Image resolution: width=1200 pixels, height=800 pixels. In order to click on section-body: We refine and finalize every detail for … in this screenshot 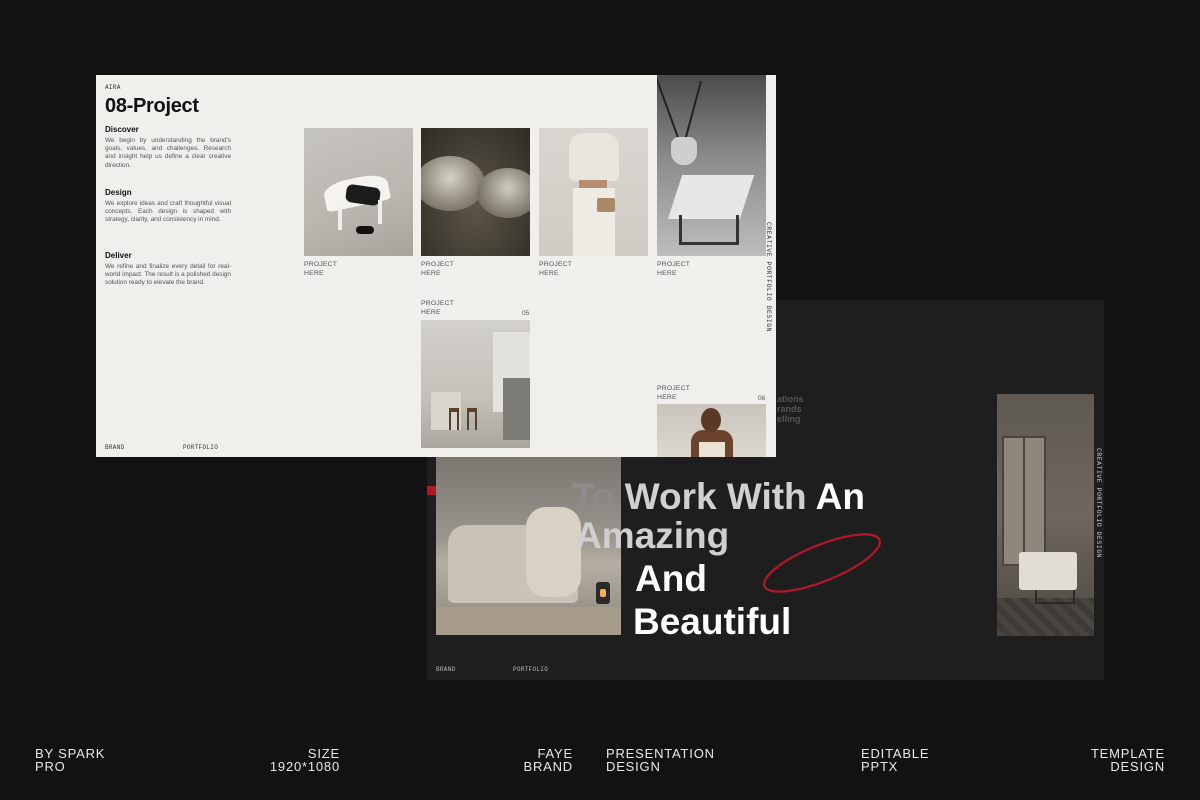, I will do `click(168, 275)`.